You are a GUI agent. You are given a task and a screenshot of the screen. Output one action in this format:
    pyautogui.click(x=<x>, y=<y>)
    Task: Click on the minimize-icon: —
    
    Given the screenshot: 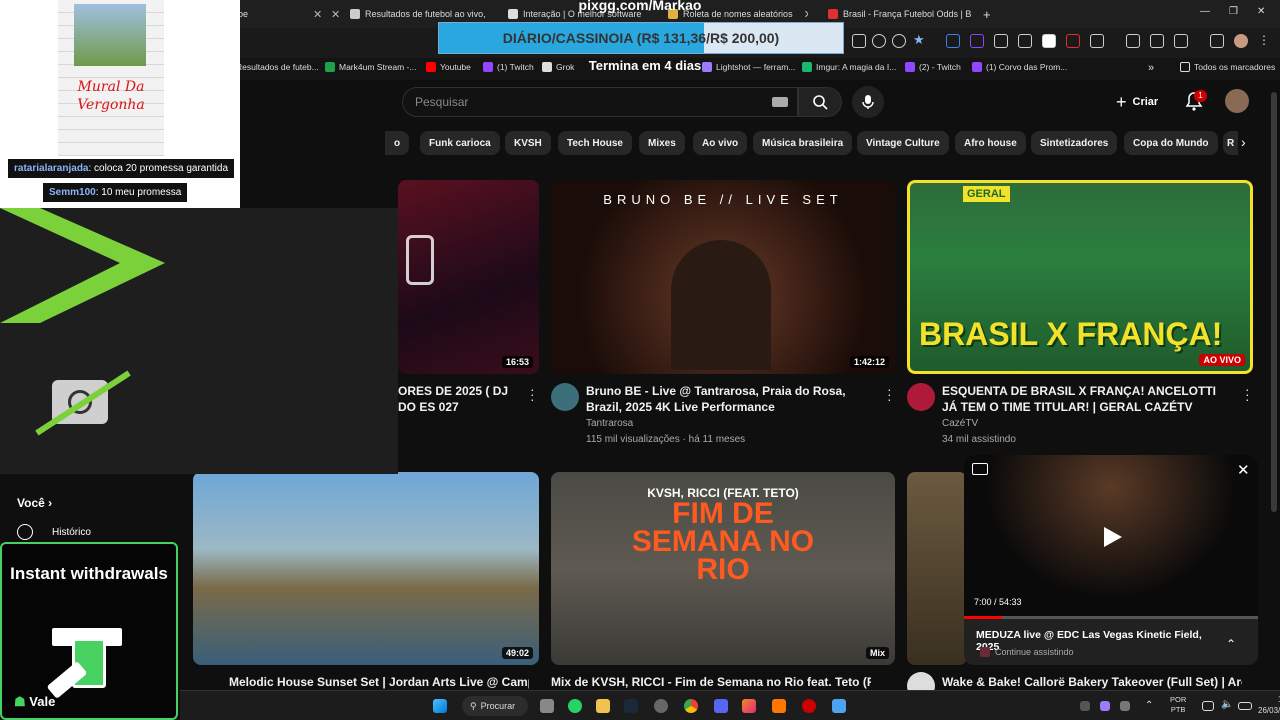 What is the action you would take?
    pyautogui.click(x=1205, y=11)
    